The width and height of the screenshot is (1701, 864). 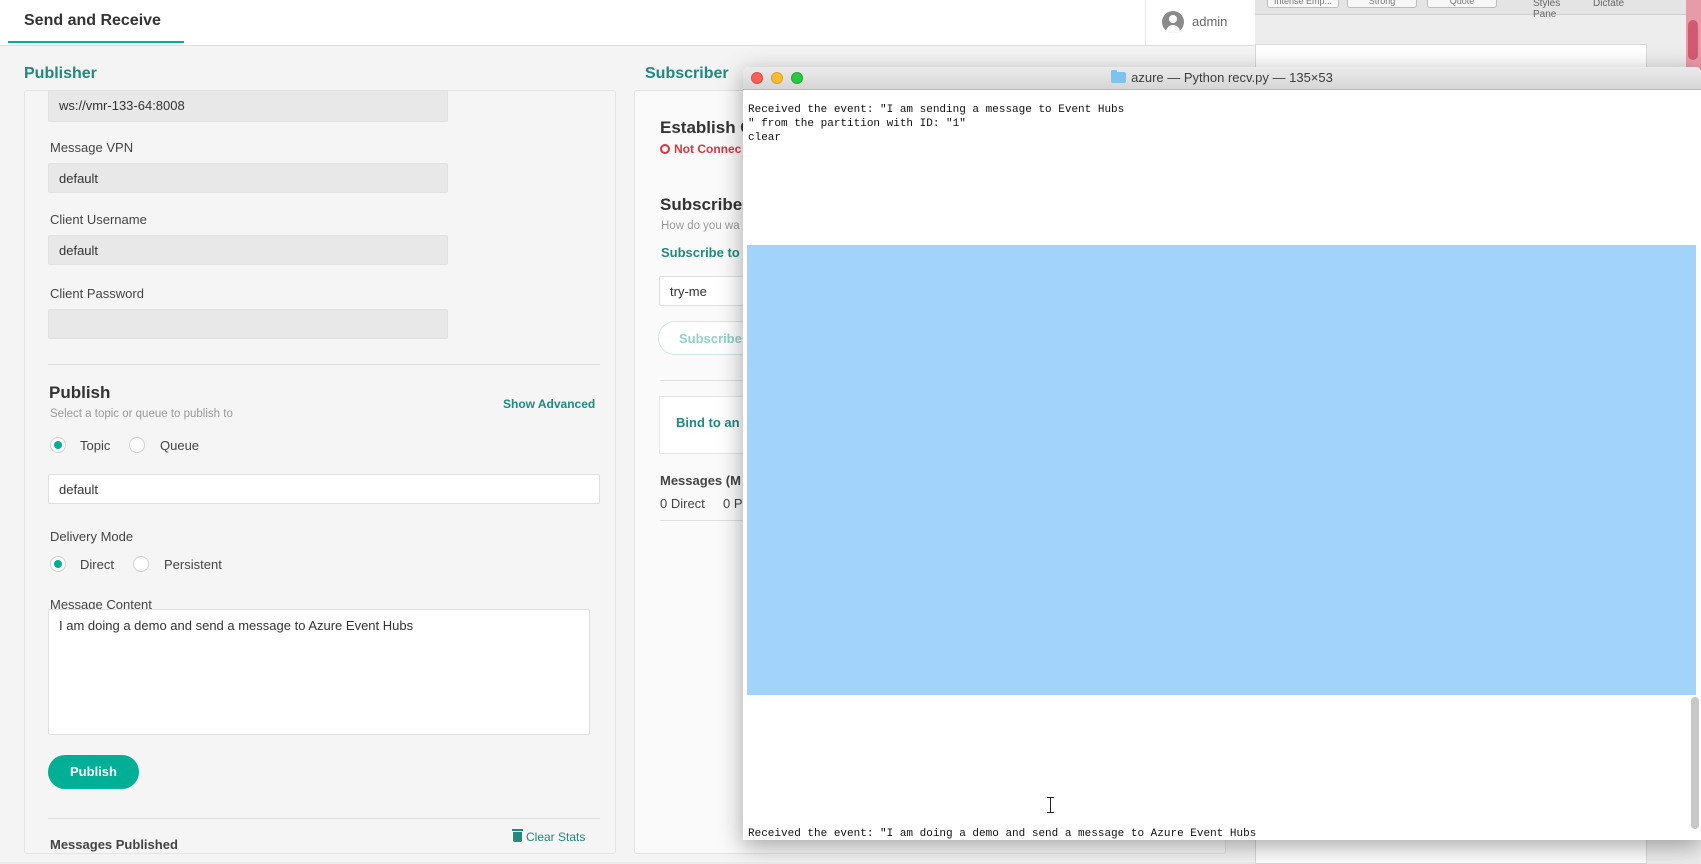 What do you see at coordinates (556, 837) in the screenshot?
I see `clear-stats-label: Clear Stats` at bounding box center [556, 837].